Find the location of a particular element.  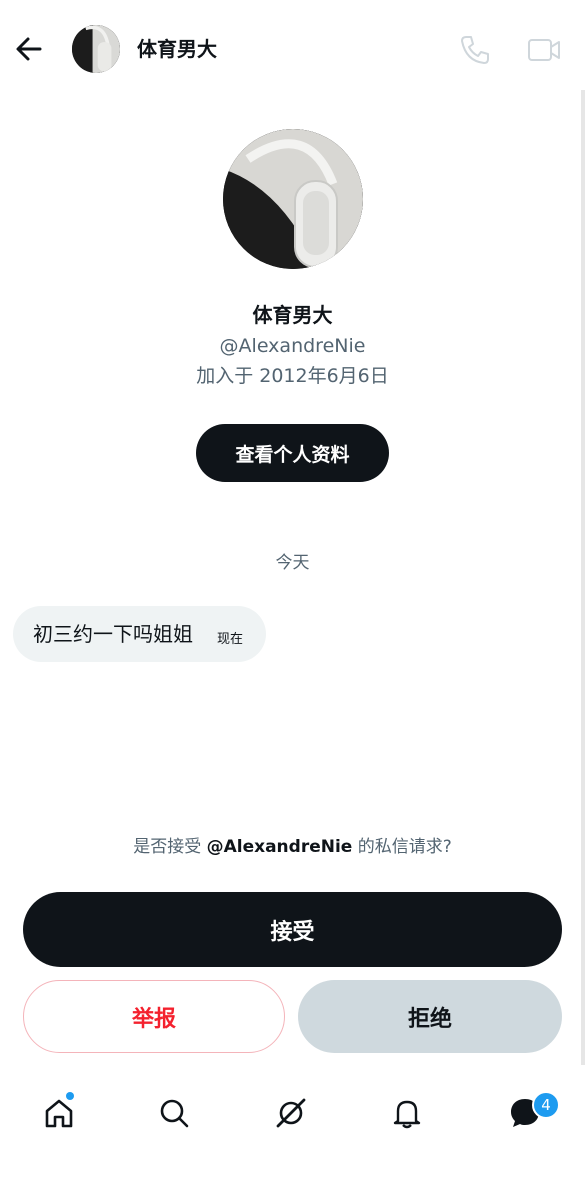

header-avatar is located at coordinates (96, 49).